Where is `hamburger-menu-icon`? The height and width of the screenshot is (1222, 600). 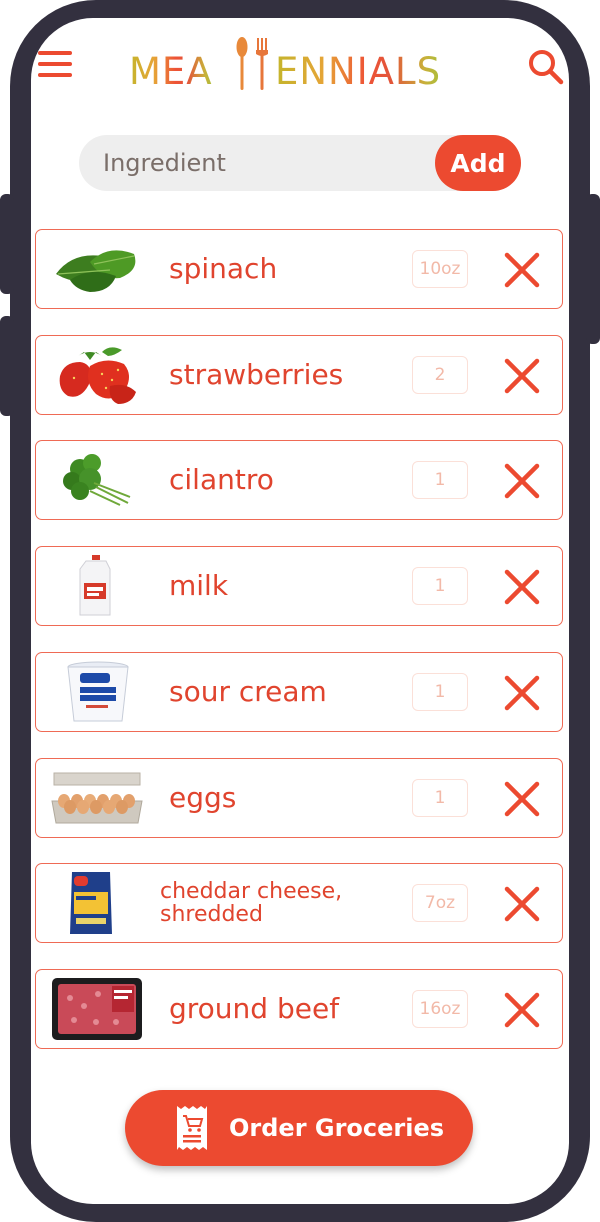
hamburger-menu-icon is located at coordinates (55, 64).